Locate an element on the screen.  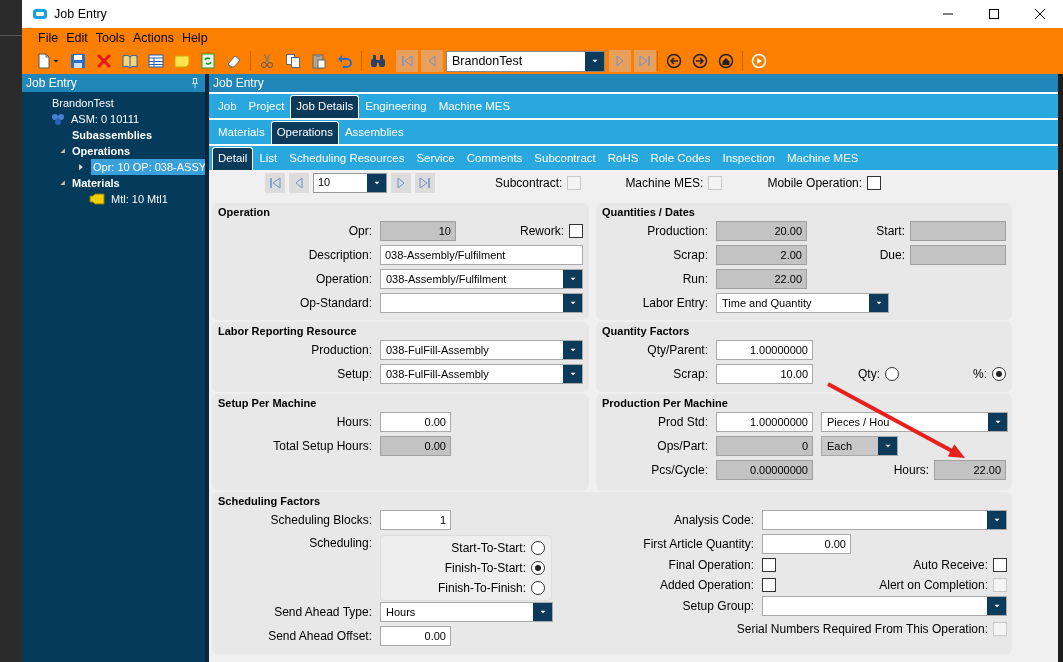
field-label: Start-To-Start: is located at coordinates (488, 548).